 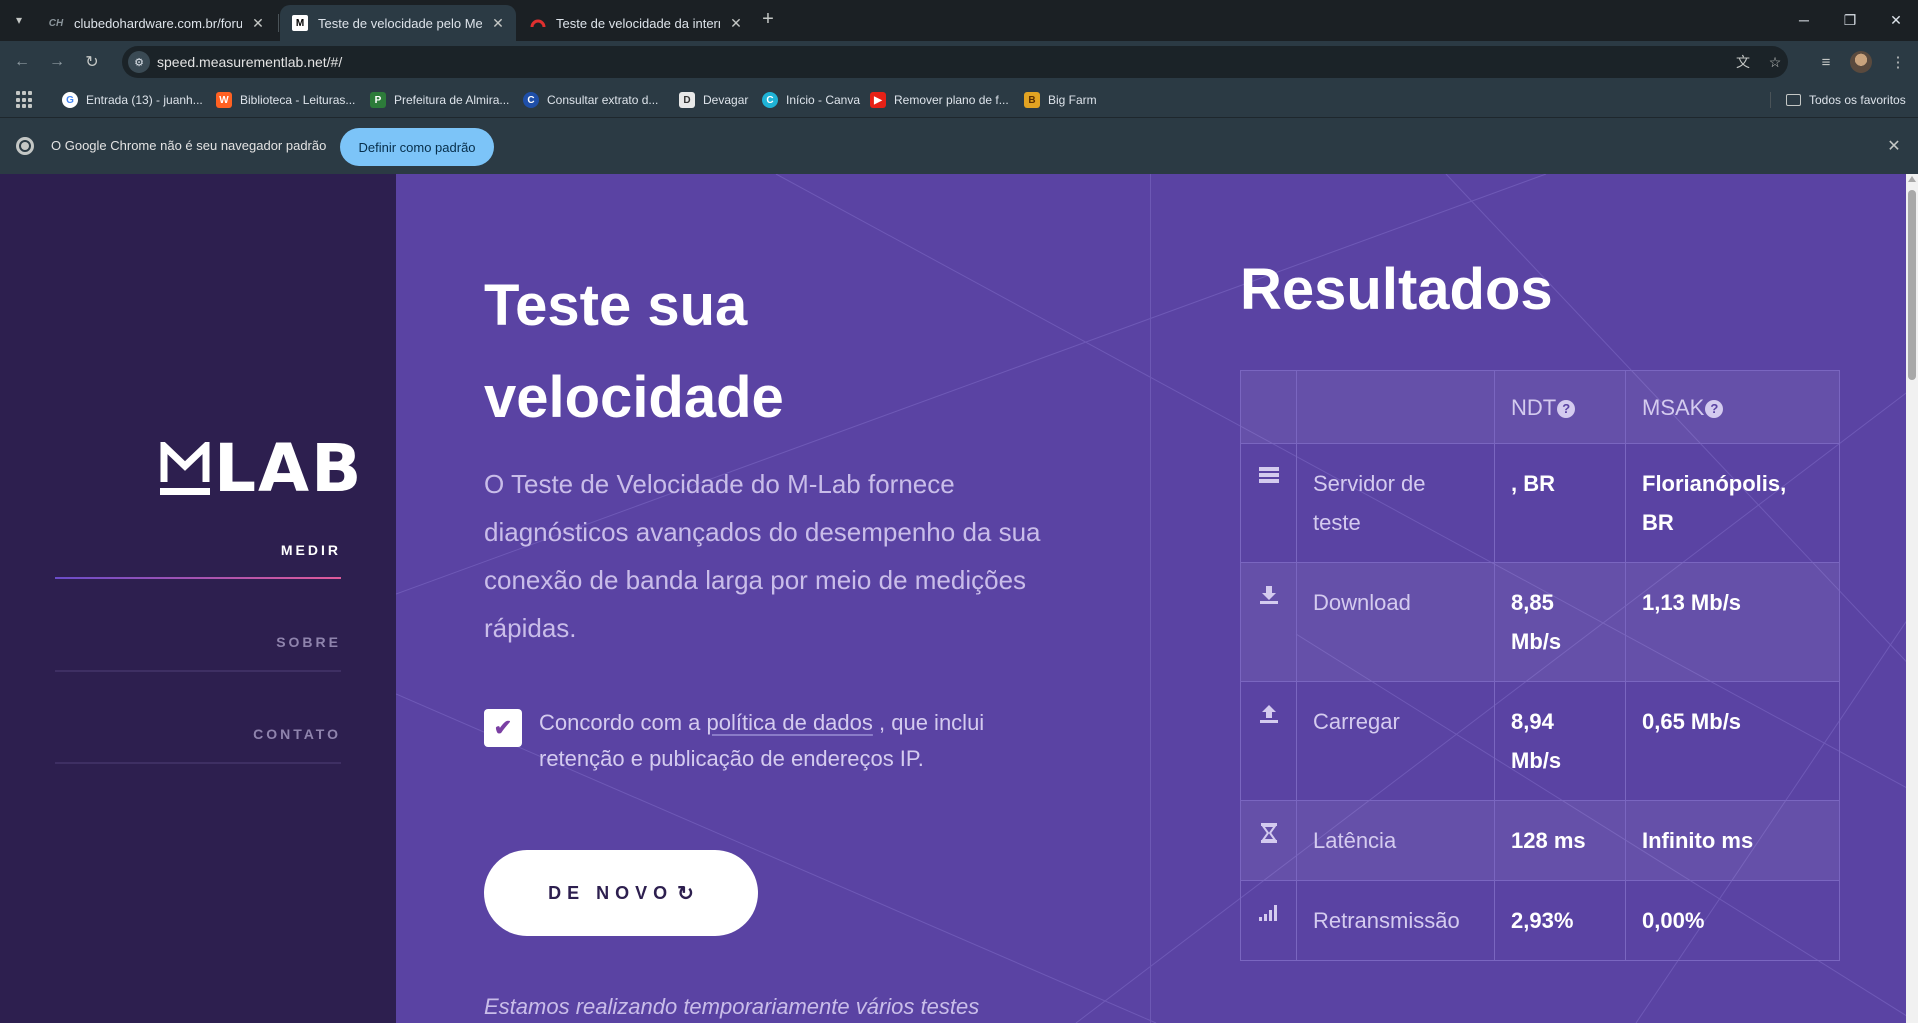 What do you see at coordinates (185, 466) in the screenshot?
I see `mlab-m-mark` at bounding box center [185, 466].